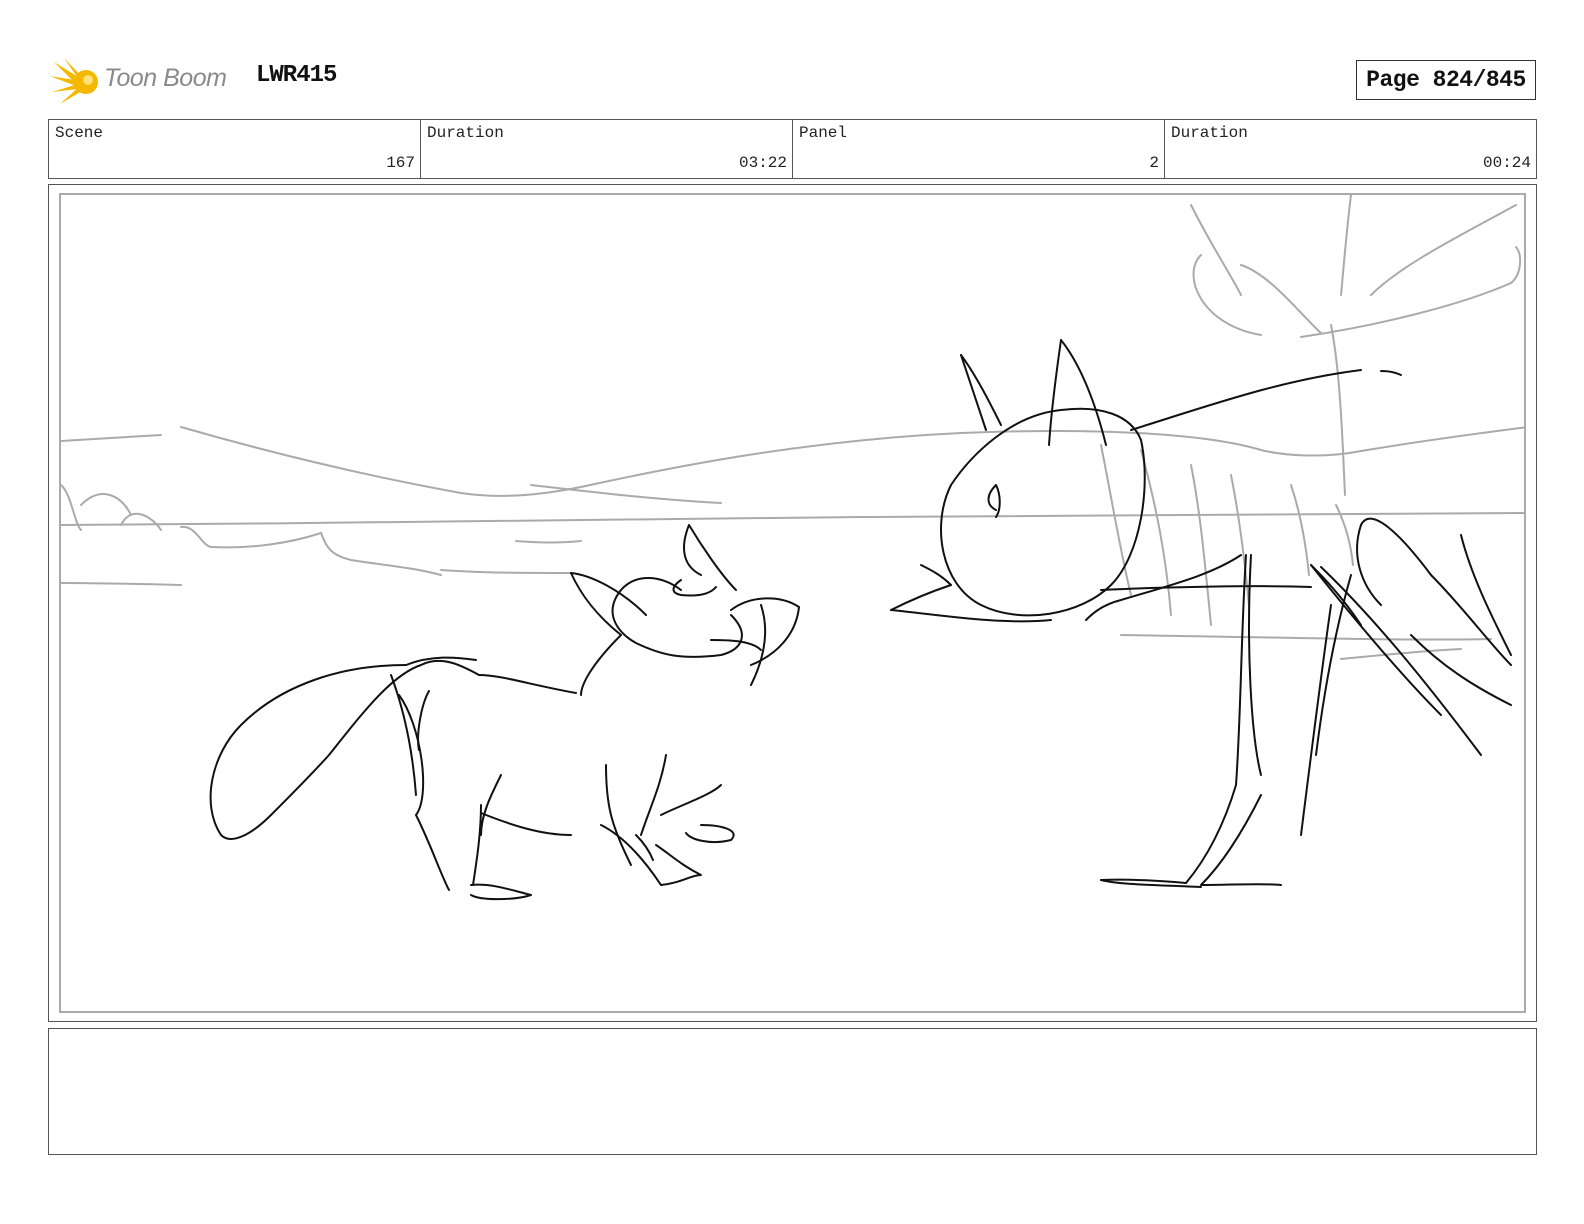 This screenshot has width=1584, height=1224. What do you see at coordinates (1154, 163) in the screenshot?
I see `panel-value: 2` at bounding box center [1154, 163].